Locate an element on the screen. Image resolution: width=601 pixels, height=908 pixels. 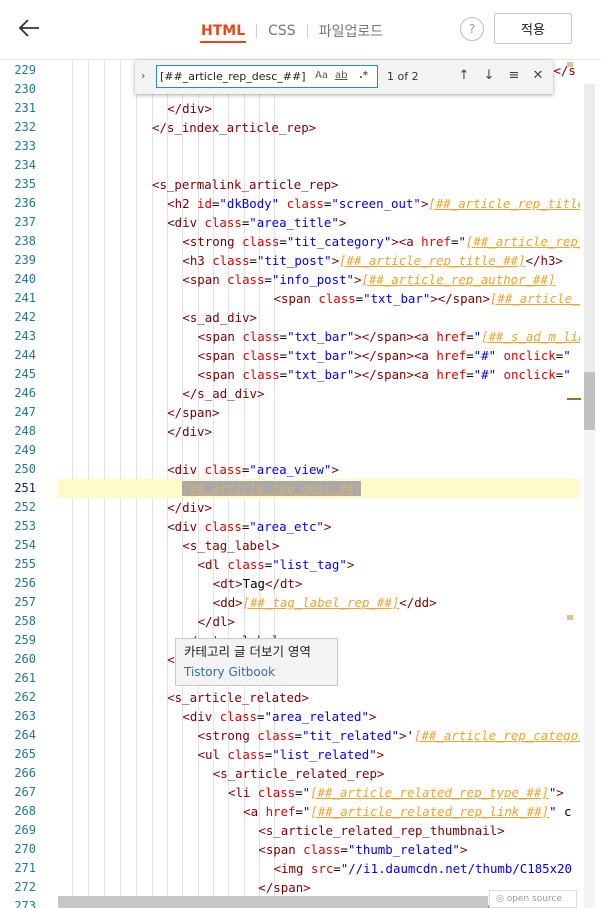
code-token: <img is located at coordinates (292, 868).